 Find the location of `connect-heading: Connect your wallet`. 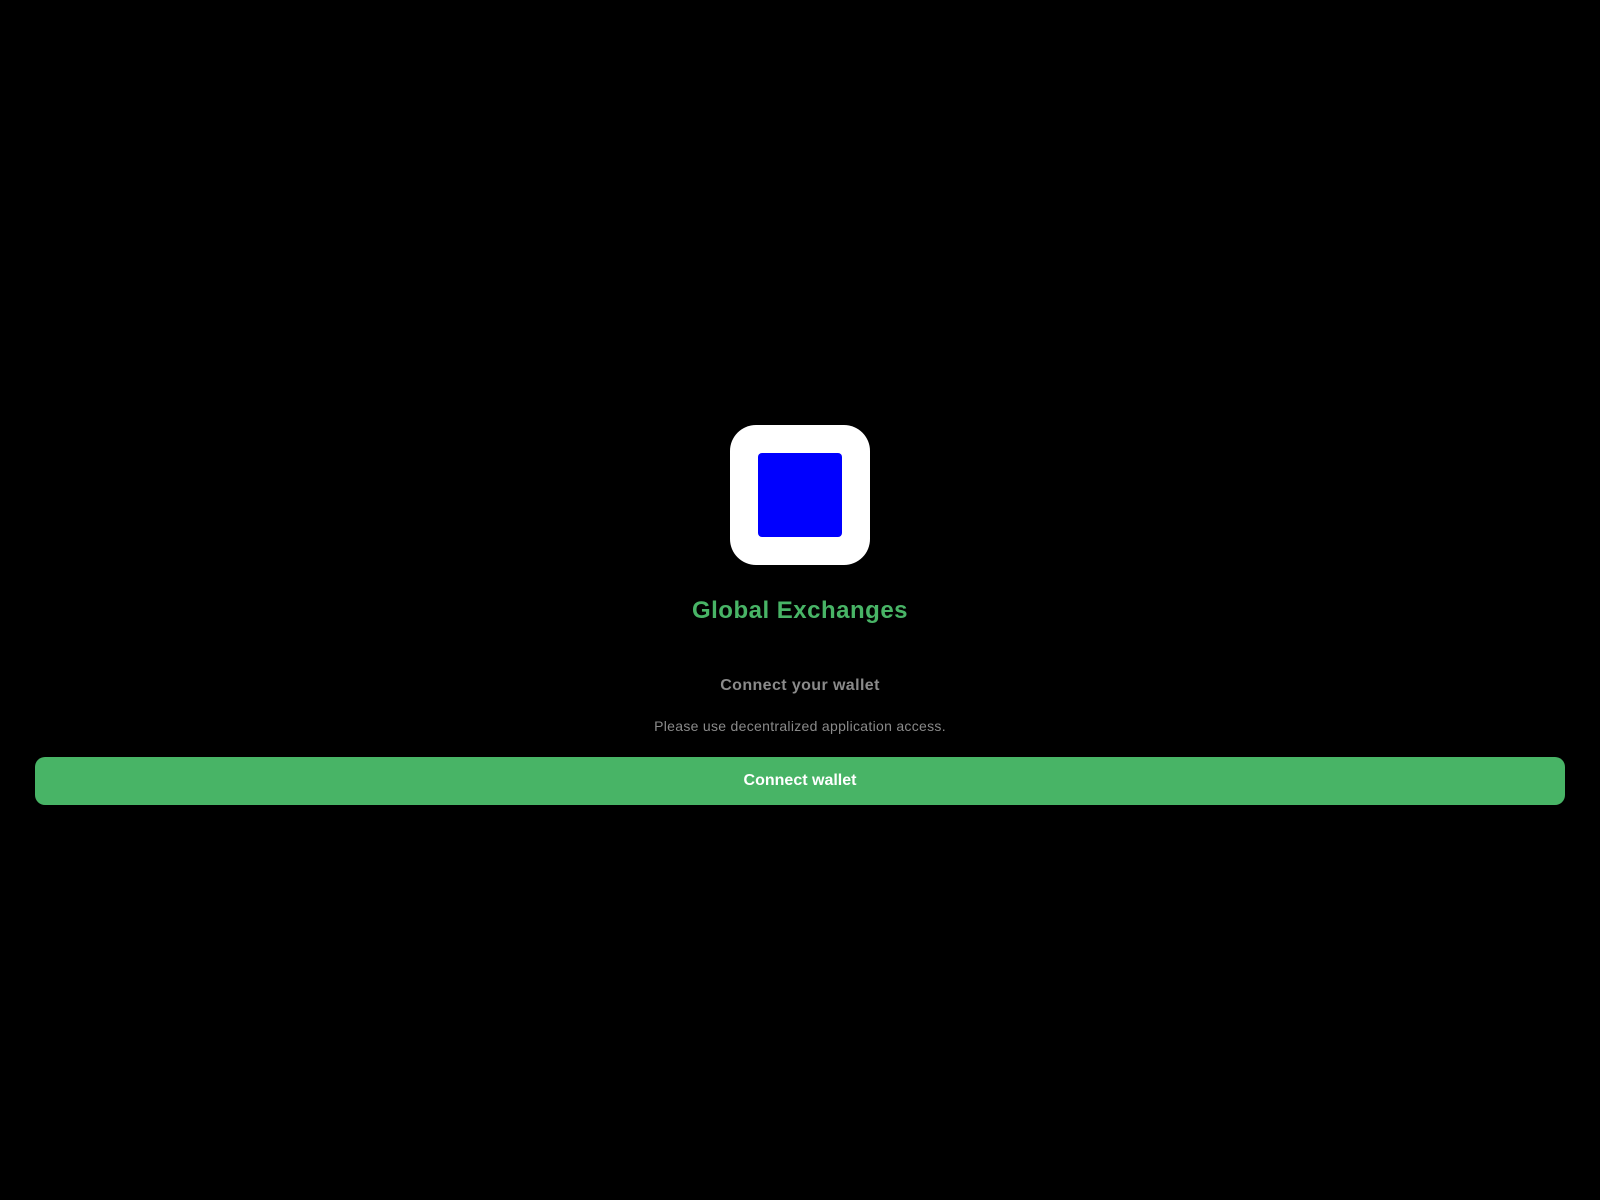

connect-heading: Connect your wallet is located at coordinates (800, 685).